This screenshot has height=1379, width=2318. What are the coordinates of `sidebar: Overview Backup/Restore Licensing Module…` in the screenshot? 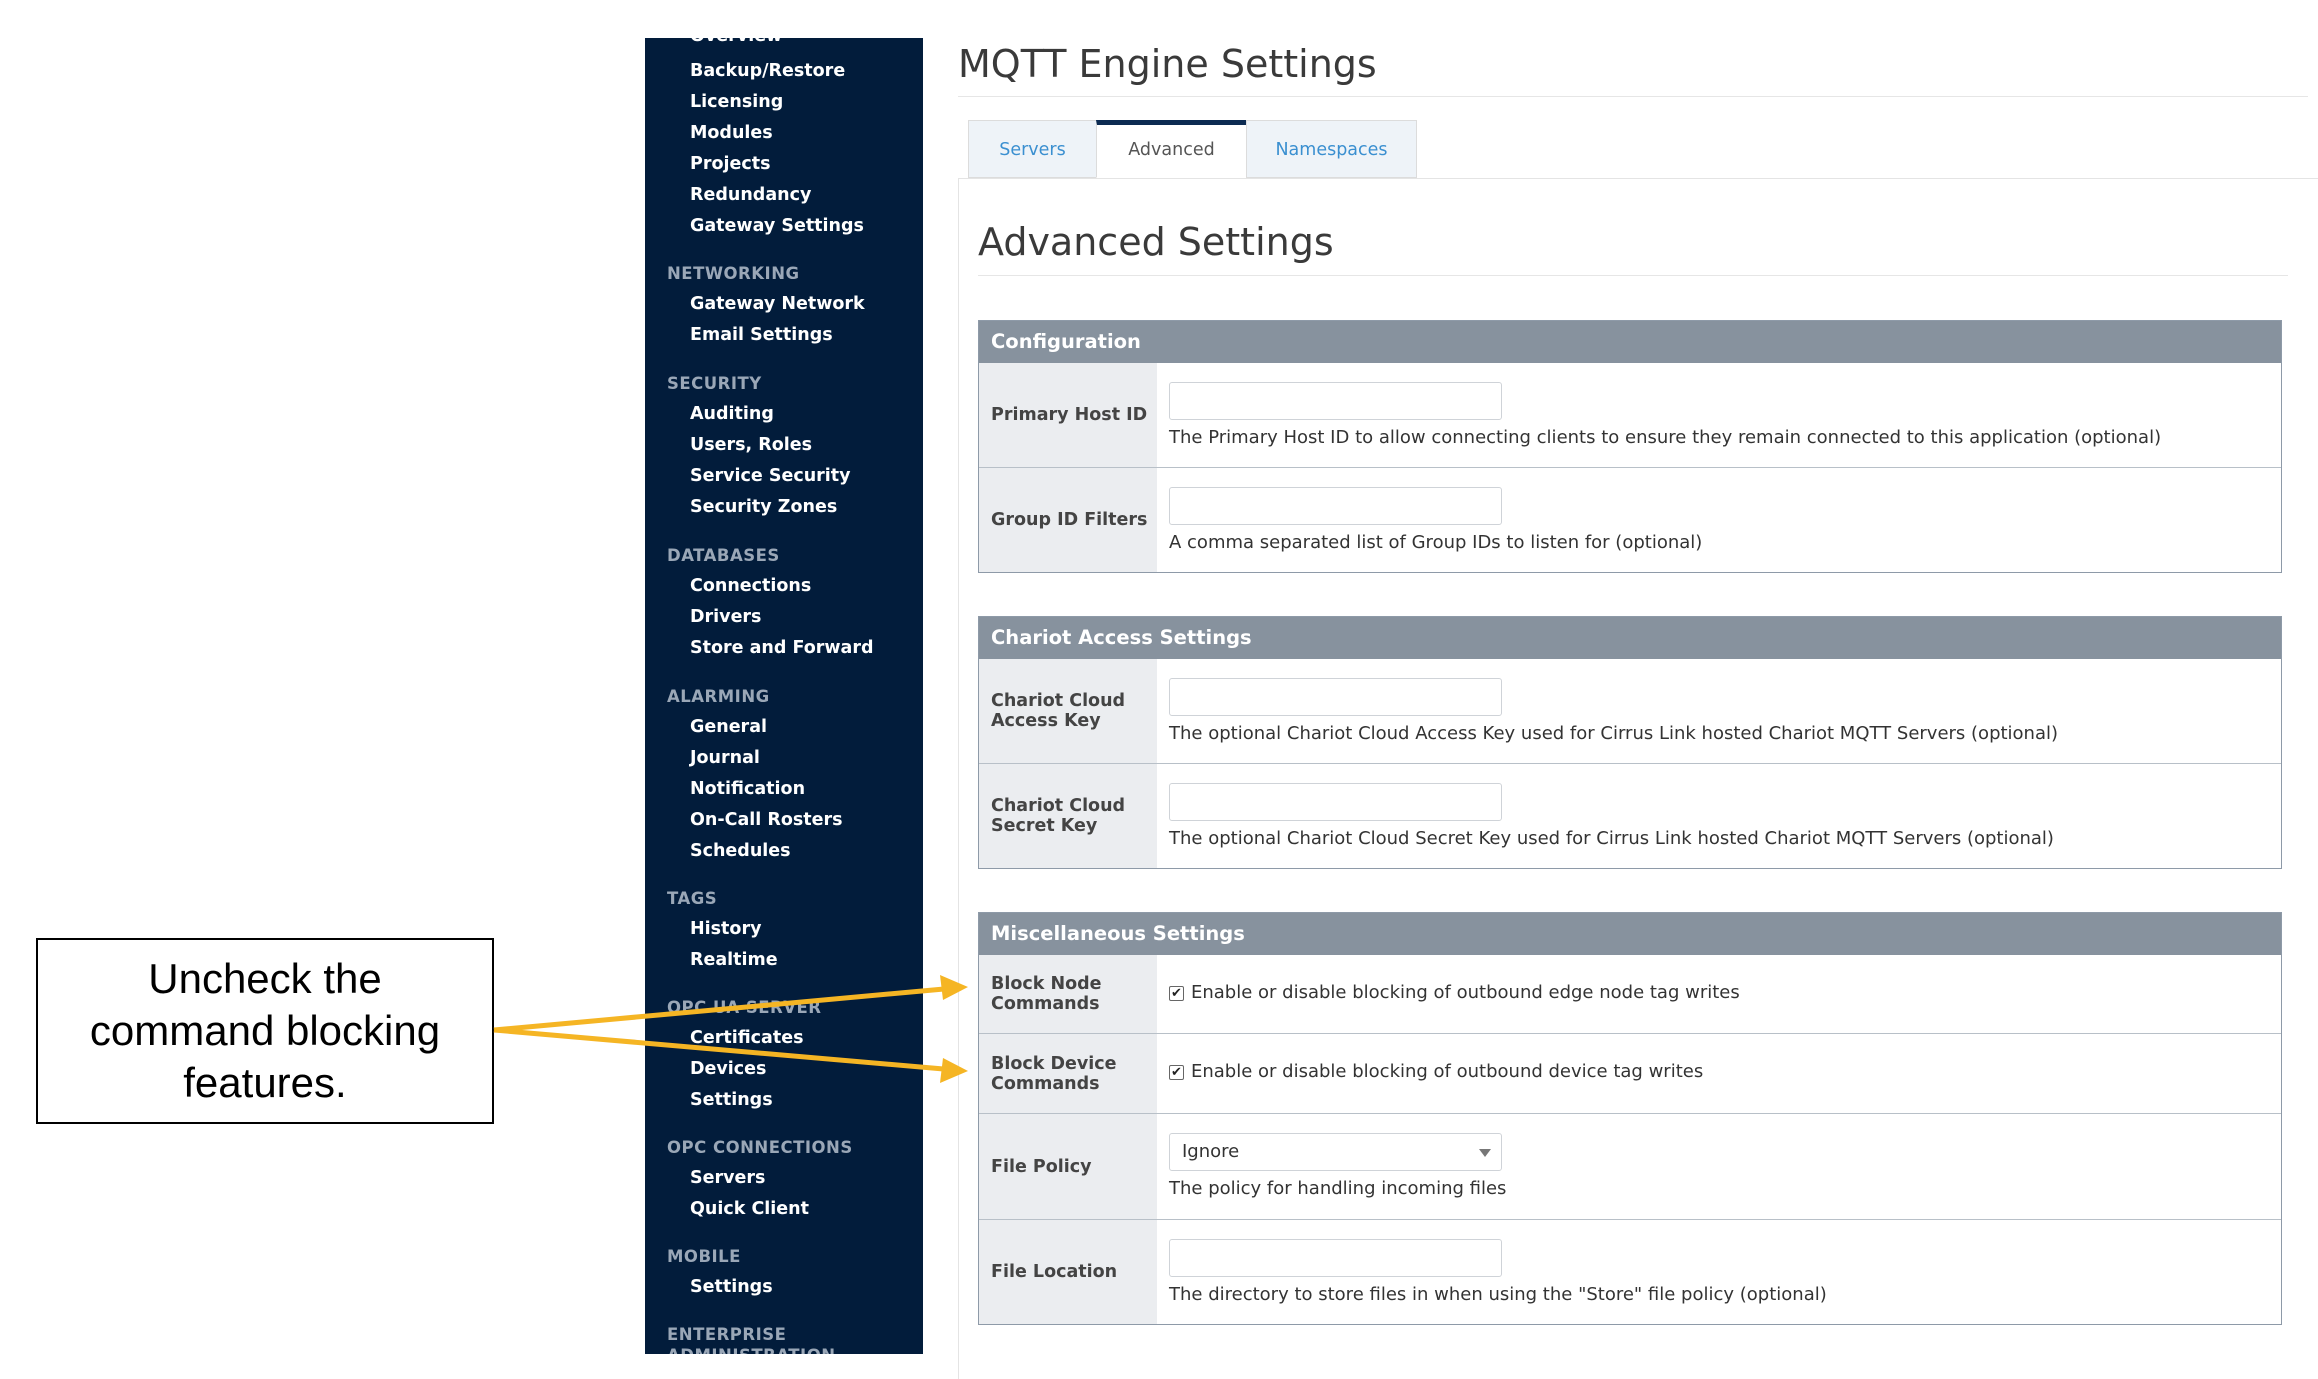 It's located at (784, 696).